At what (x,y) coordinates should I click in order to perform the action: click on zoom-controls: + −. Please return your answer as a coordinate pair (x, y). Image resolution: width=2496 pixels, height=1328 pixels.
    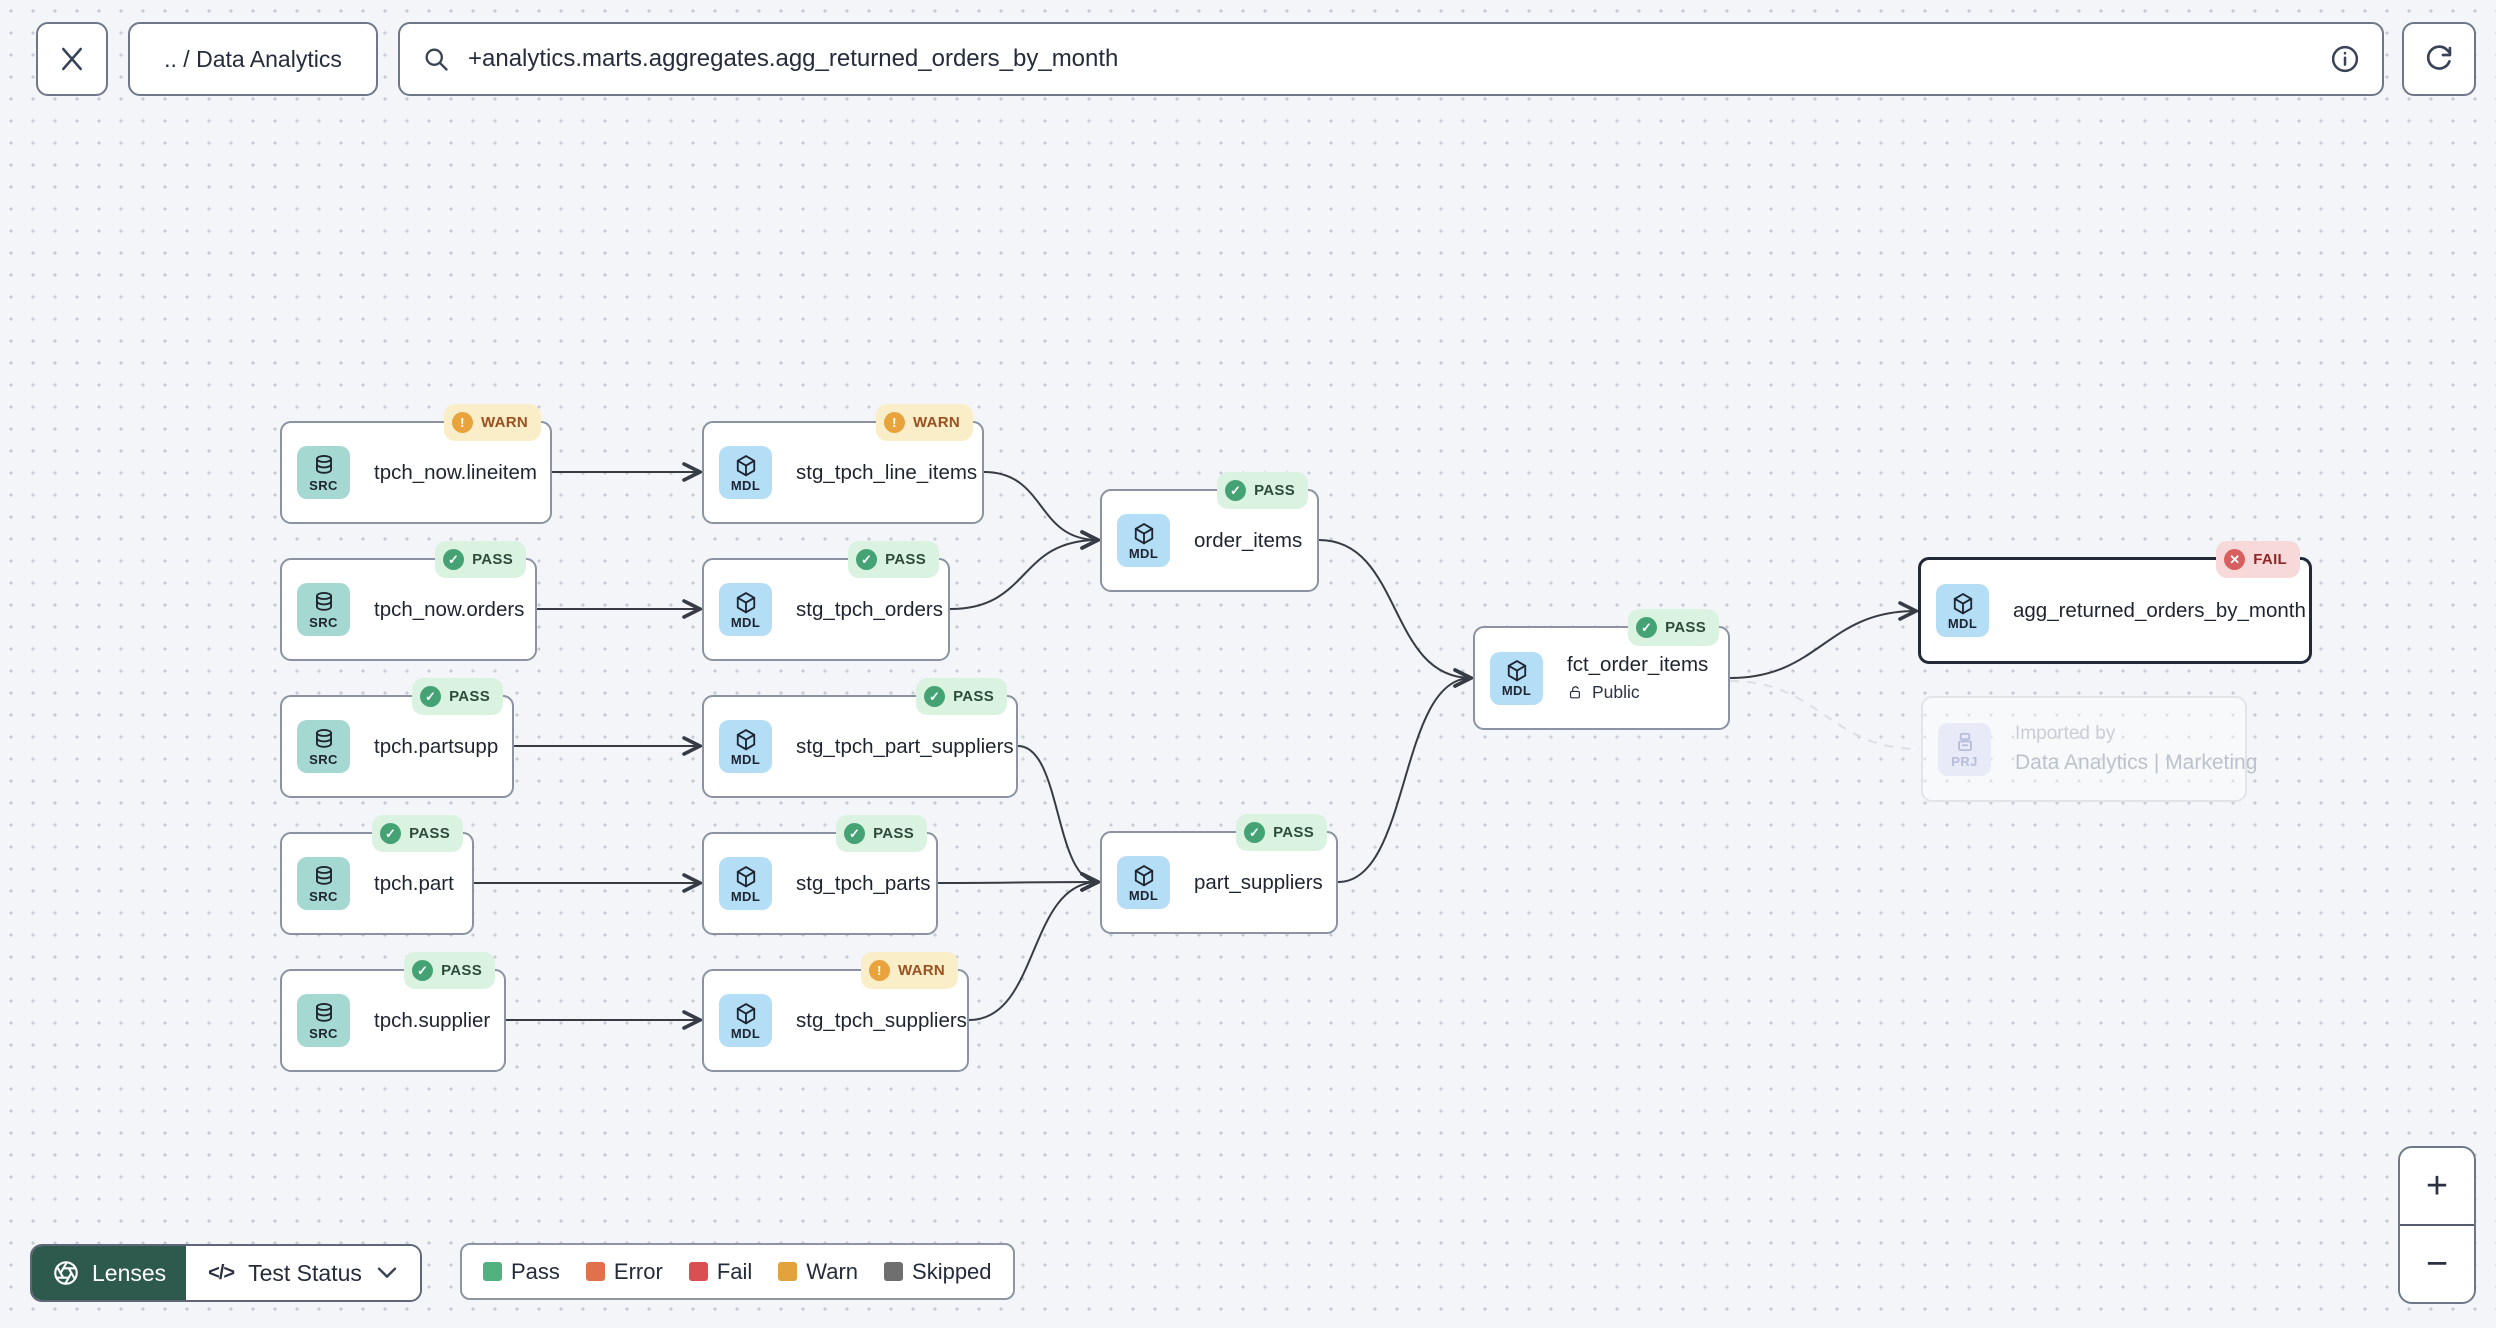
    Looking at the image, I should click on (2437, 1225).